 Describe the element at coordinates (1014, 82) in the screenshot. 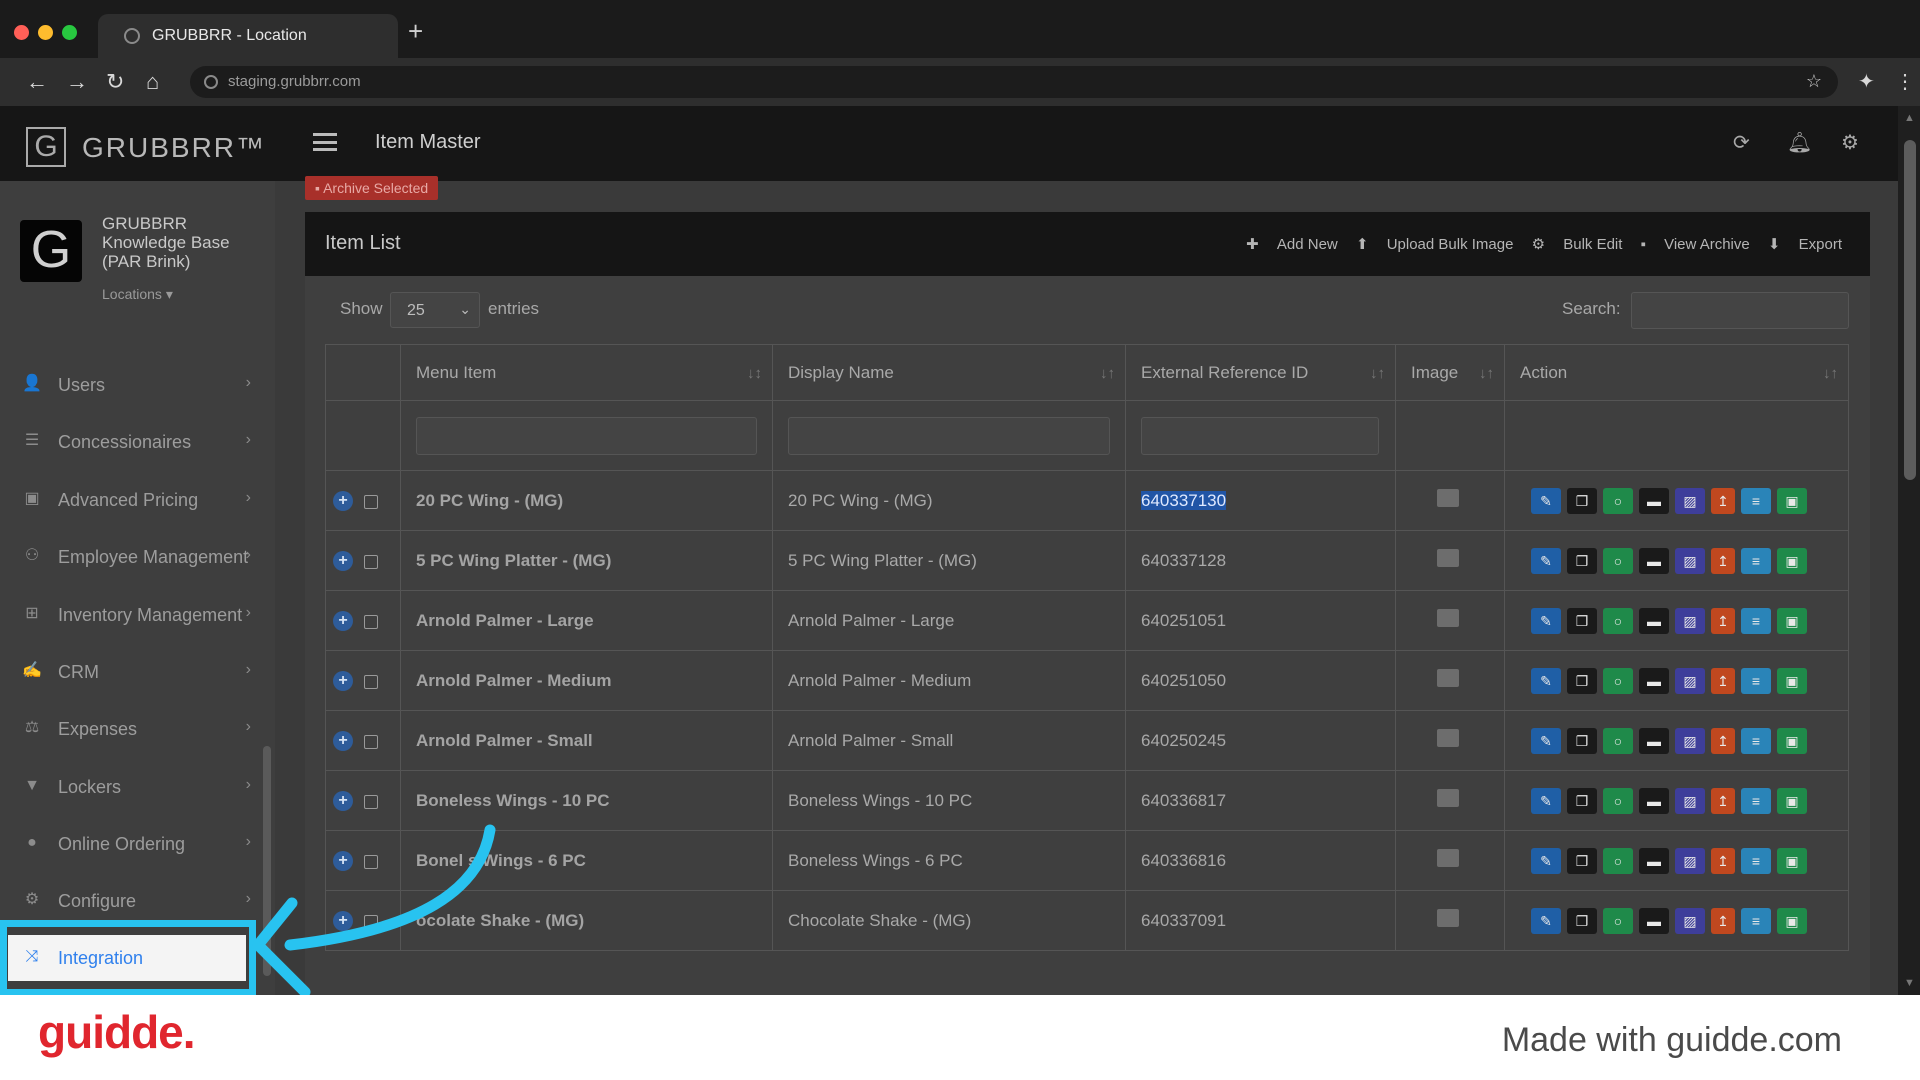

I see `address-bar: staging.grubbrr.com ☆` at that location.